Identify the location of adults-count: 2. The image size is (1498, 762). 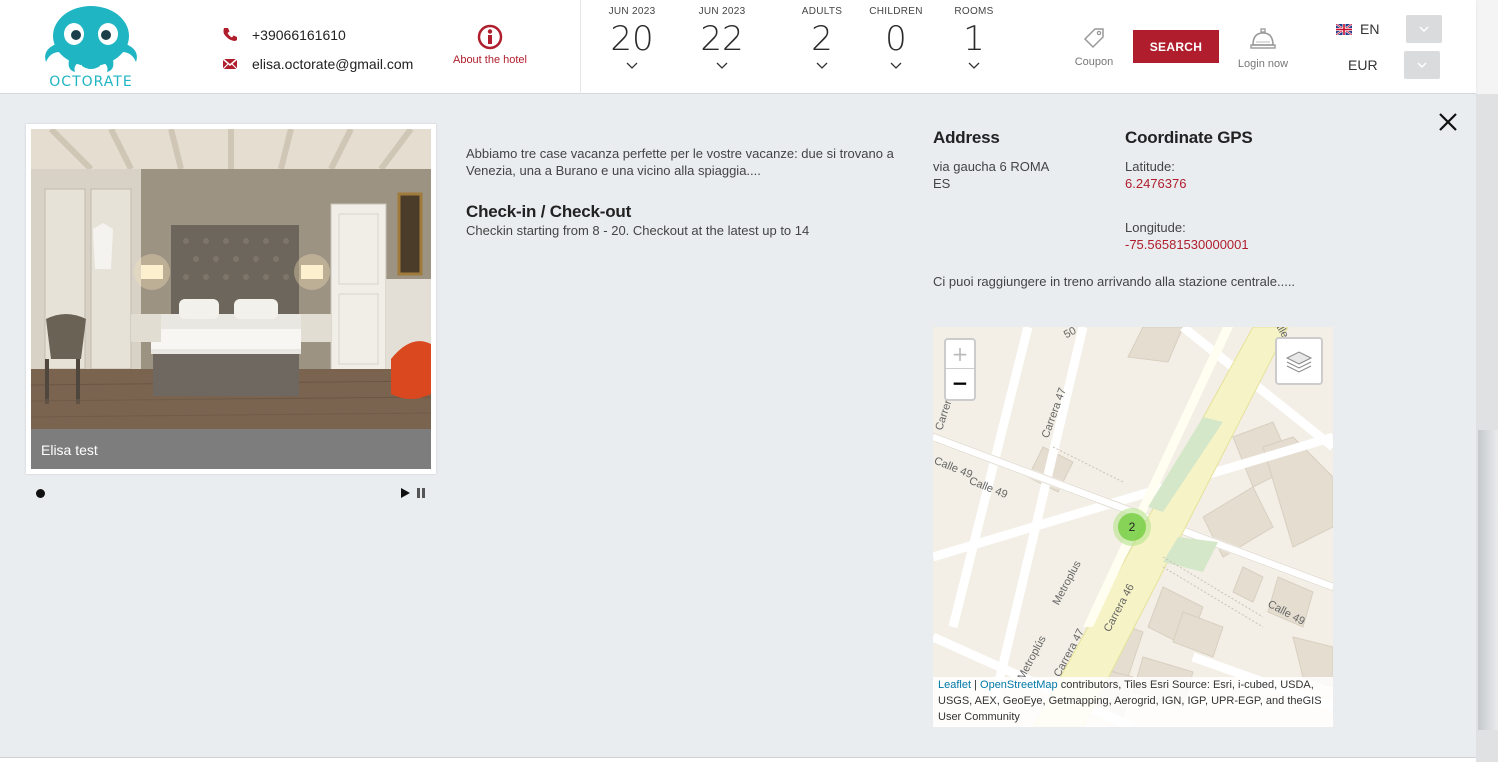
(822, 39).